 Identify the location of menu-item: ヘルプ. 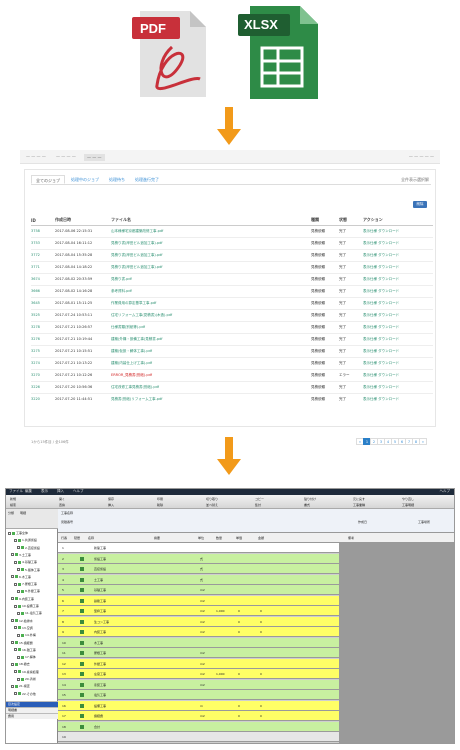
(78, 491).